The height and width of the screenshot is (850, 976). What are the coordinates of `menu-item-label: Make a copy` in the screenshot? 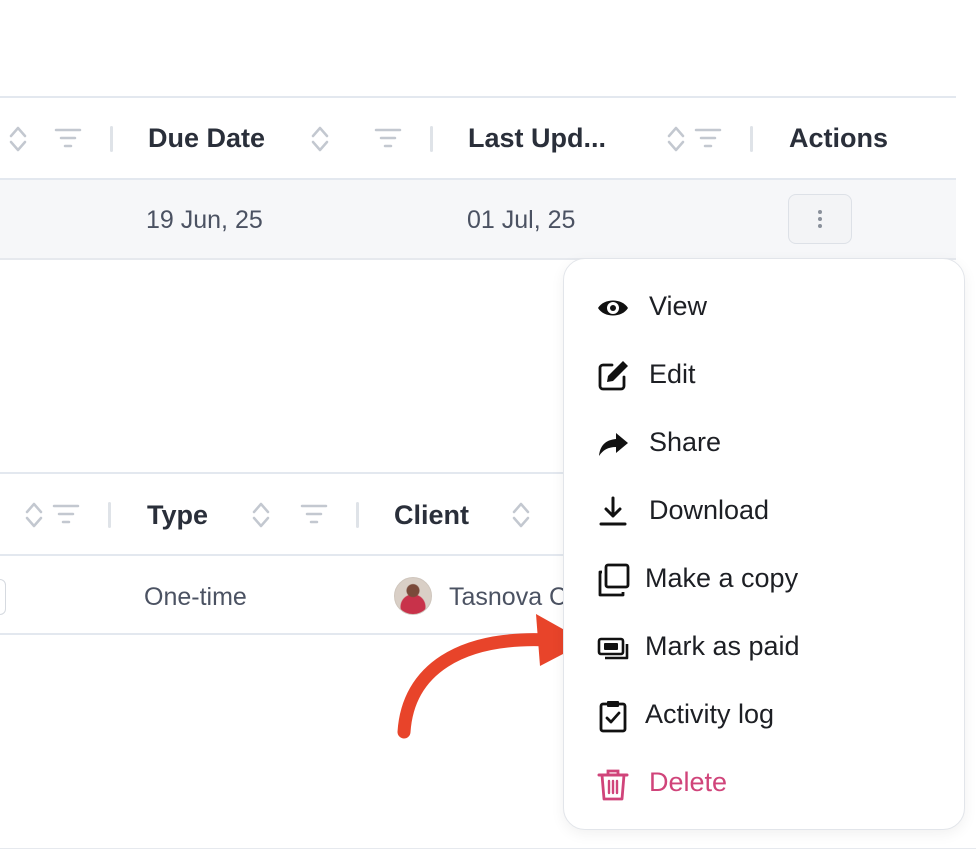 It's located at (722, 578).